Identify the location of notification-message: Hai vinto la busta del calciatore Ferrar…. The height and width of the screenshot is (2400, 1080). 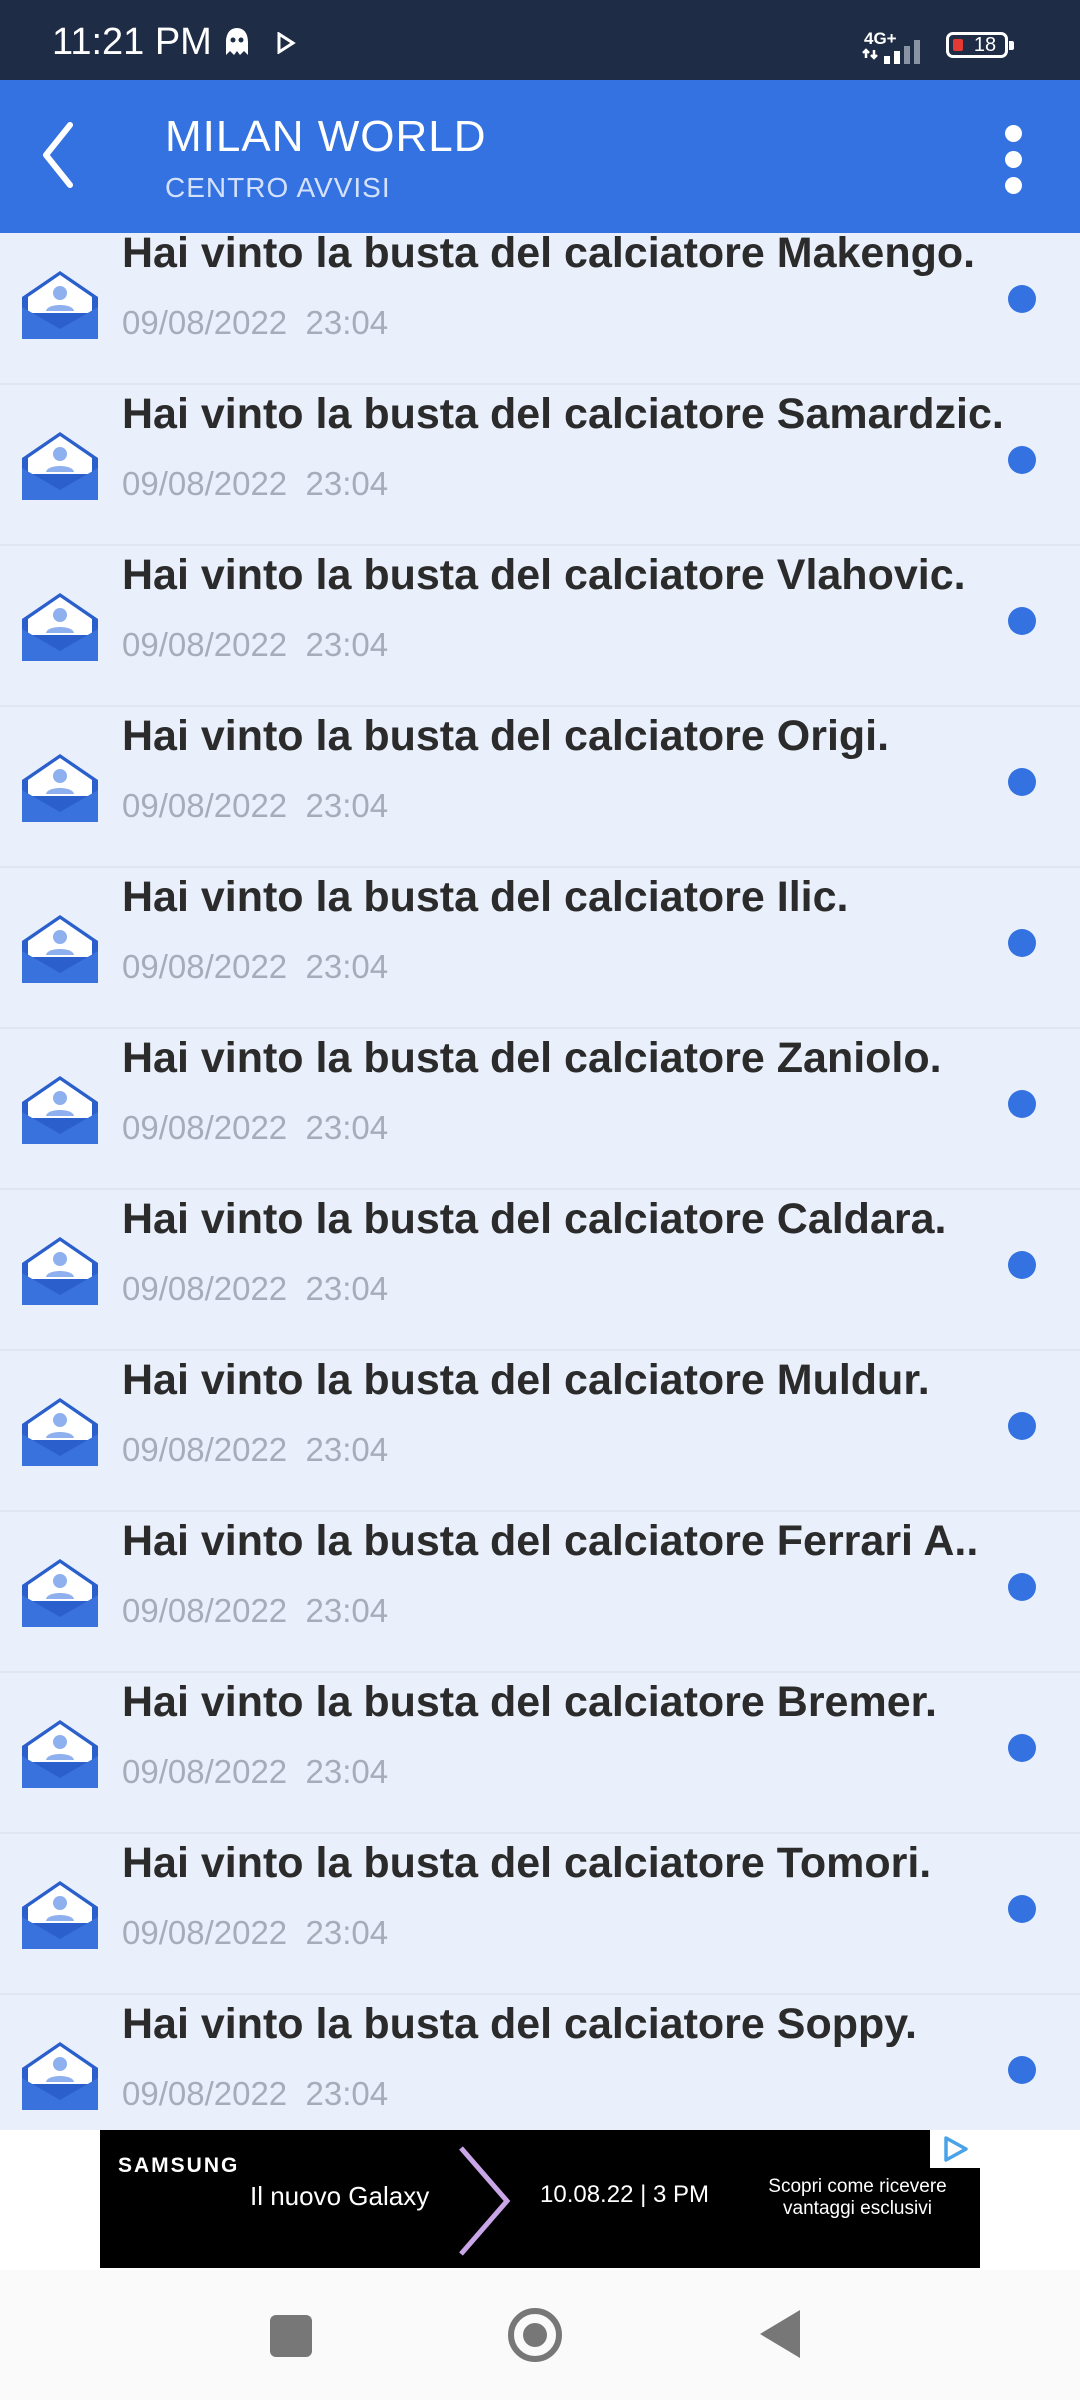
(550, 1541).